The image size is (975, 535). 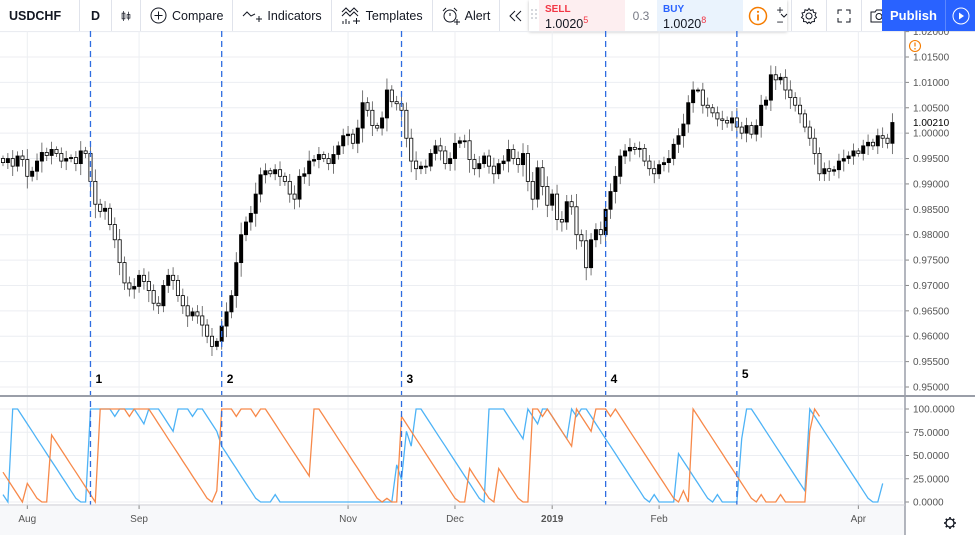 I want to click on settings-button, so click(x=808, y=15).